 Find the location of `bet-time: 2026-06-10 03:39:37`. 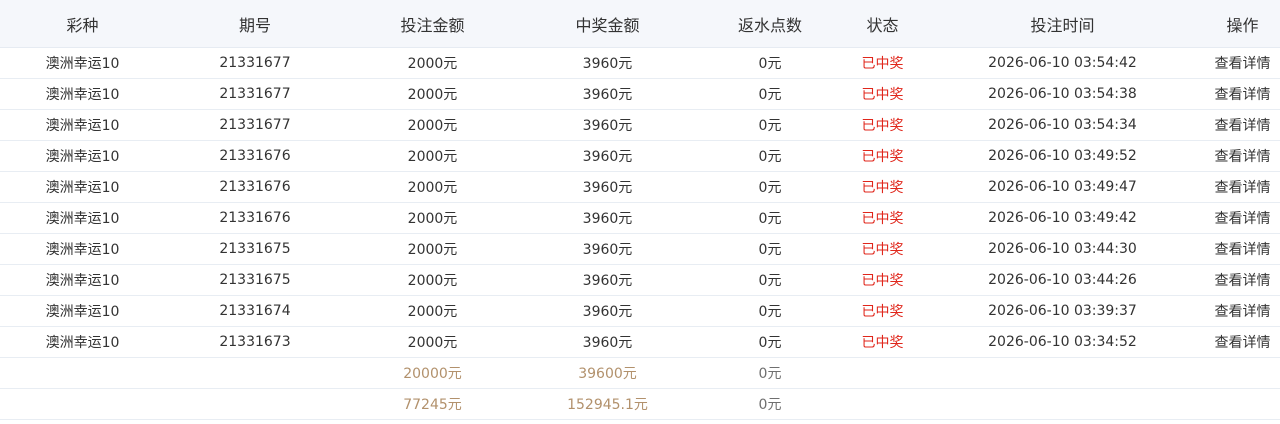

bet-time: 2026-06-10 03:39:37 is located at coordinates (1062, 311).